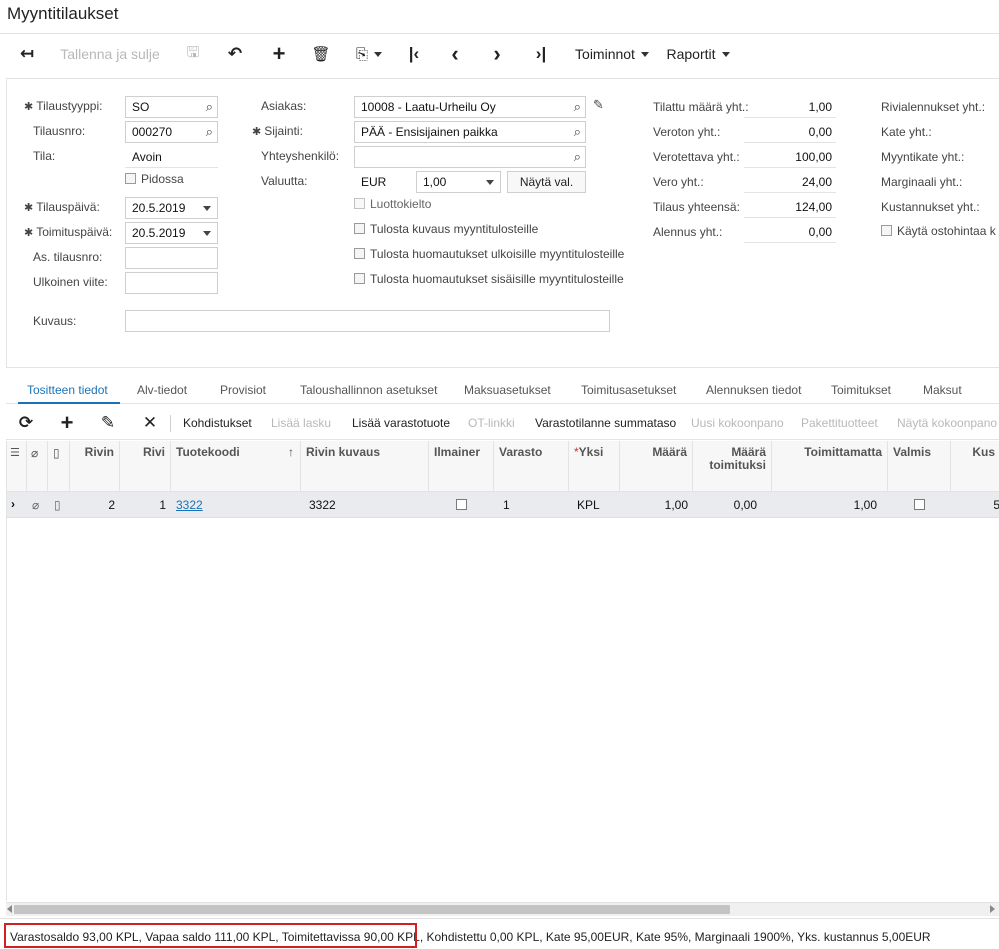  I want to click on col-uom: *Yksi, so click(594, 466).